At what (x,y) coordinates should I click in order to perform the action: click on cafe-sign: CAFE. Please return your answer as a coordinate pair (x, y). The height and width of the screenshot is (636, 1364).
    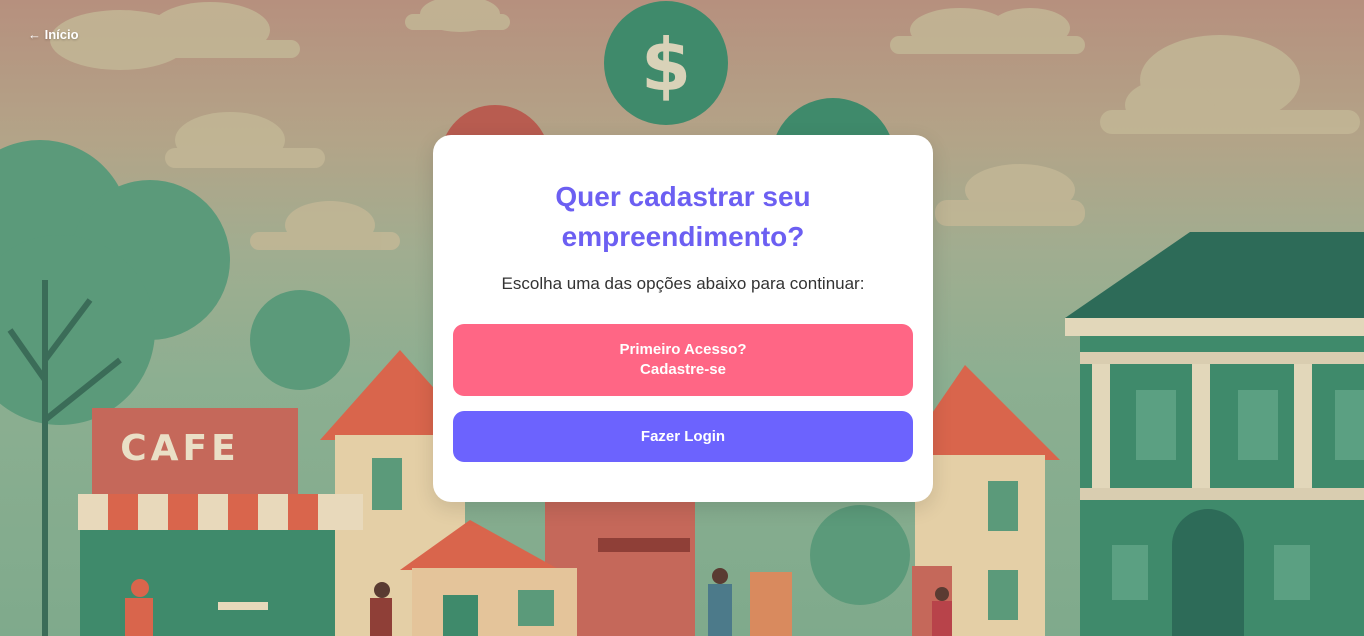
    Looking at the image, I should click on (179, 448).